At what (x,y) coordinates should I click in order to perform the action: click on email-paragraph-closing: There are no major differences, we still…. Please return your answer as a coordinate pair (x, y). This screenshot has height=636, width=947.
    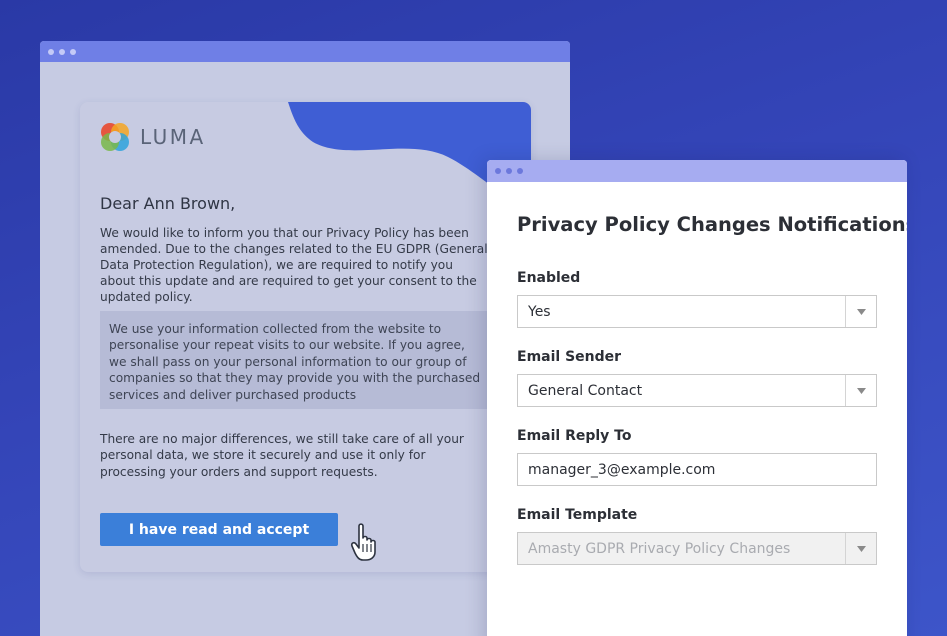
    Looking at the image, I should click on (282, 455).